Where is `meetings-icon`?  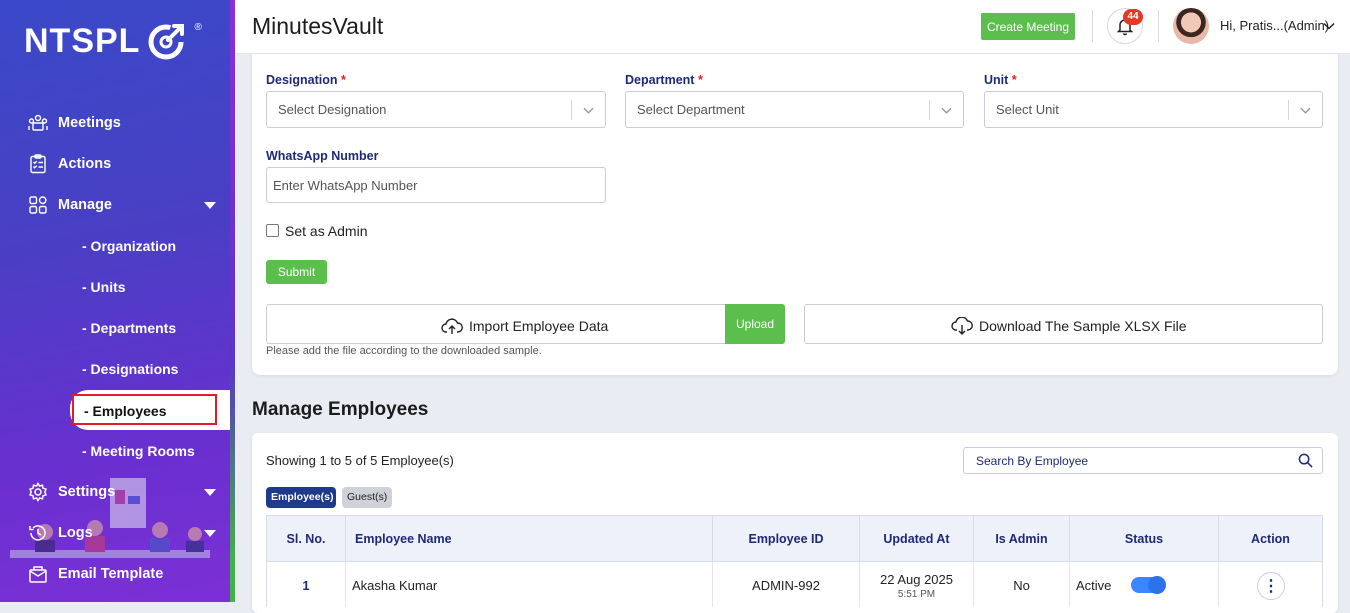
meetings-icon is located at coordinates (38, 122).